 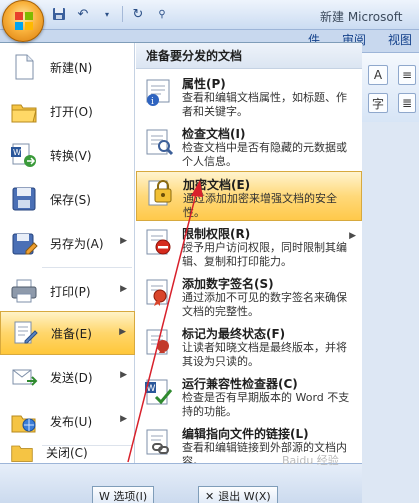 I want to click on option-properties: i 属性(P) 查看和编辑文档属性，如标题、作者和关键字。, so click(x=249, y=96).